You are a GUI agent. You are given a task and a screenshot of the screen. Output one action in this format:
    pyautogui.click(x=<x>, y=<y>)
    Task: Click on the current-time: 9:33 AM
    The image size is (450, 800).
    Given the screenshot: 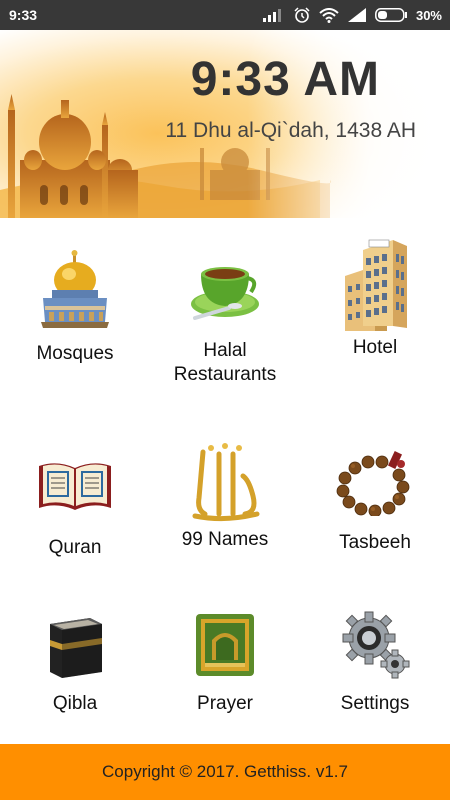 What is the action you would take?
    pyautogui.click(x=285, y=79)
    